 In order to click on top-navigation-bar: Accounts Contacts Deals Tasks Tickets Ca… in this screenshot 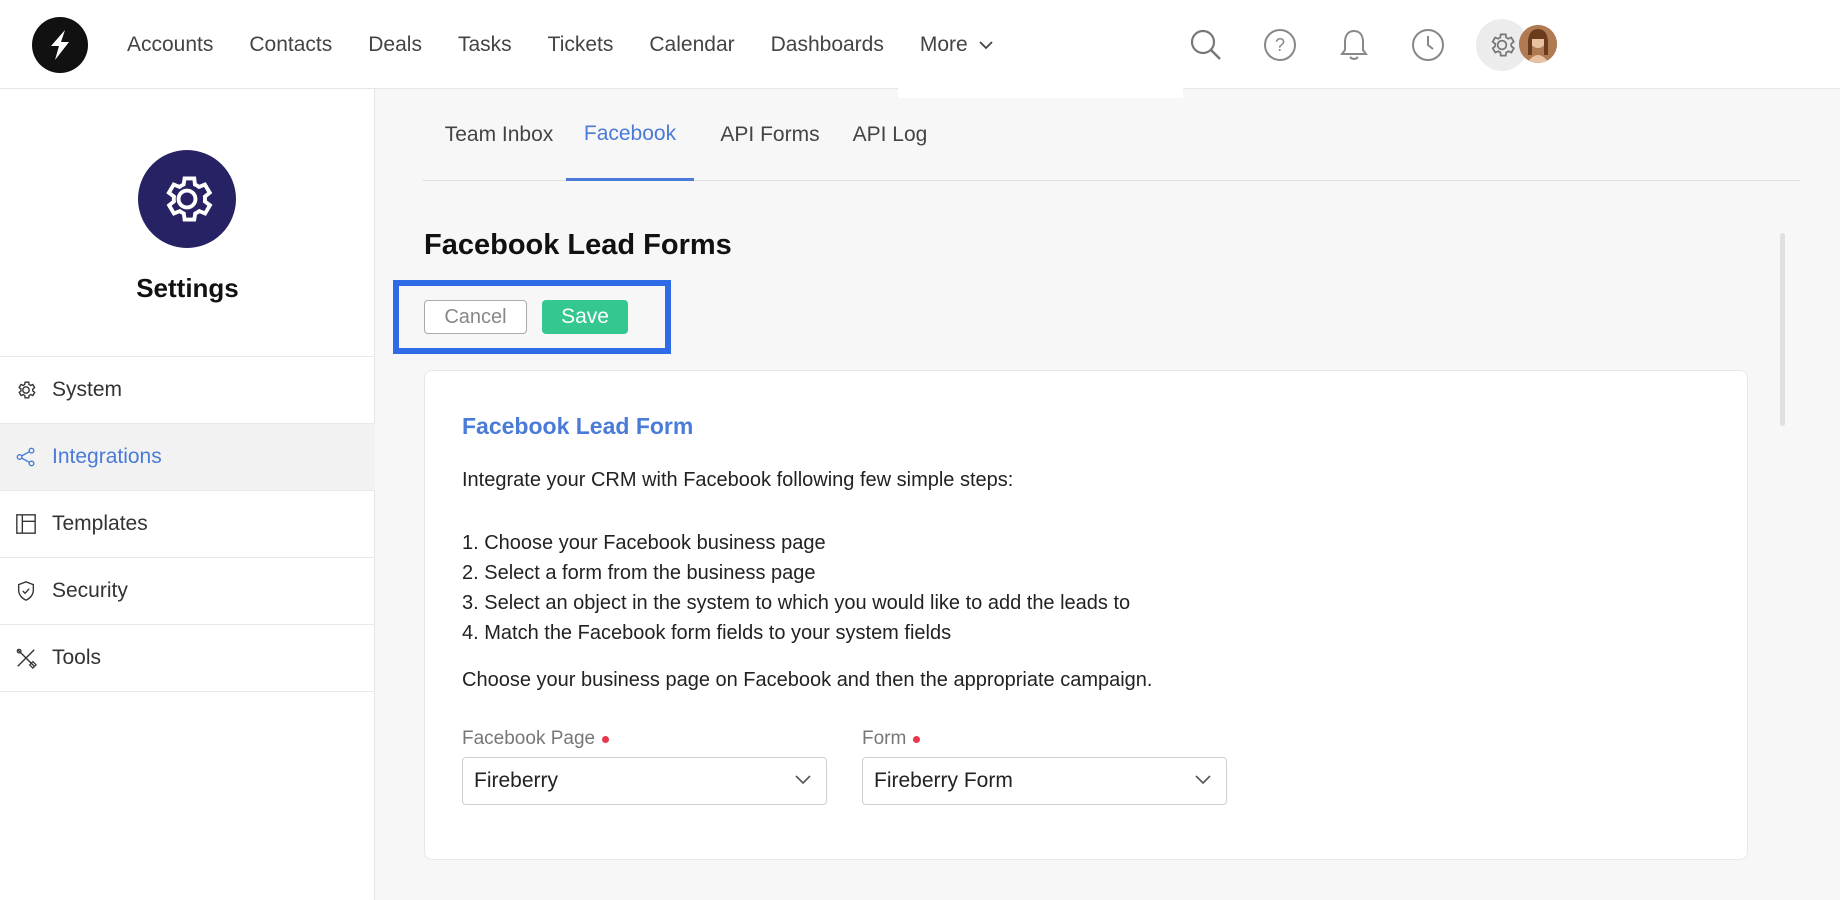, I will do `click(920, 44)`.